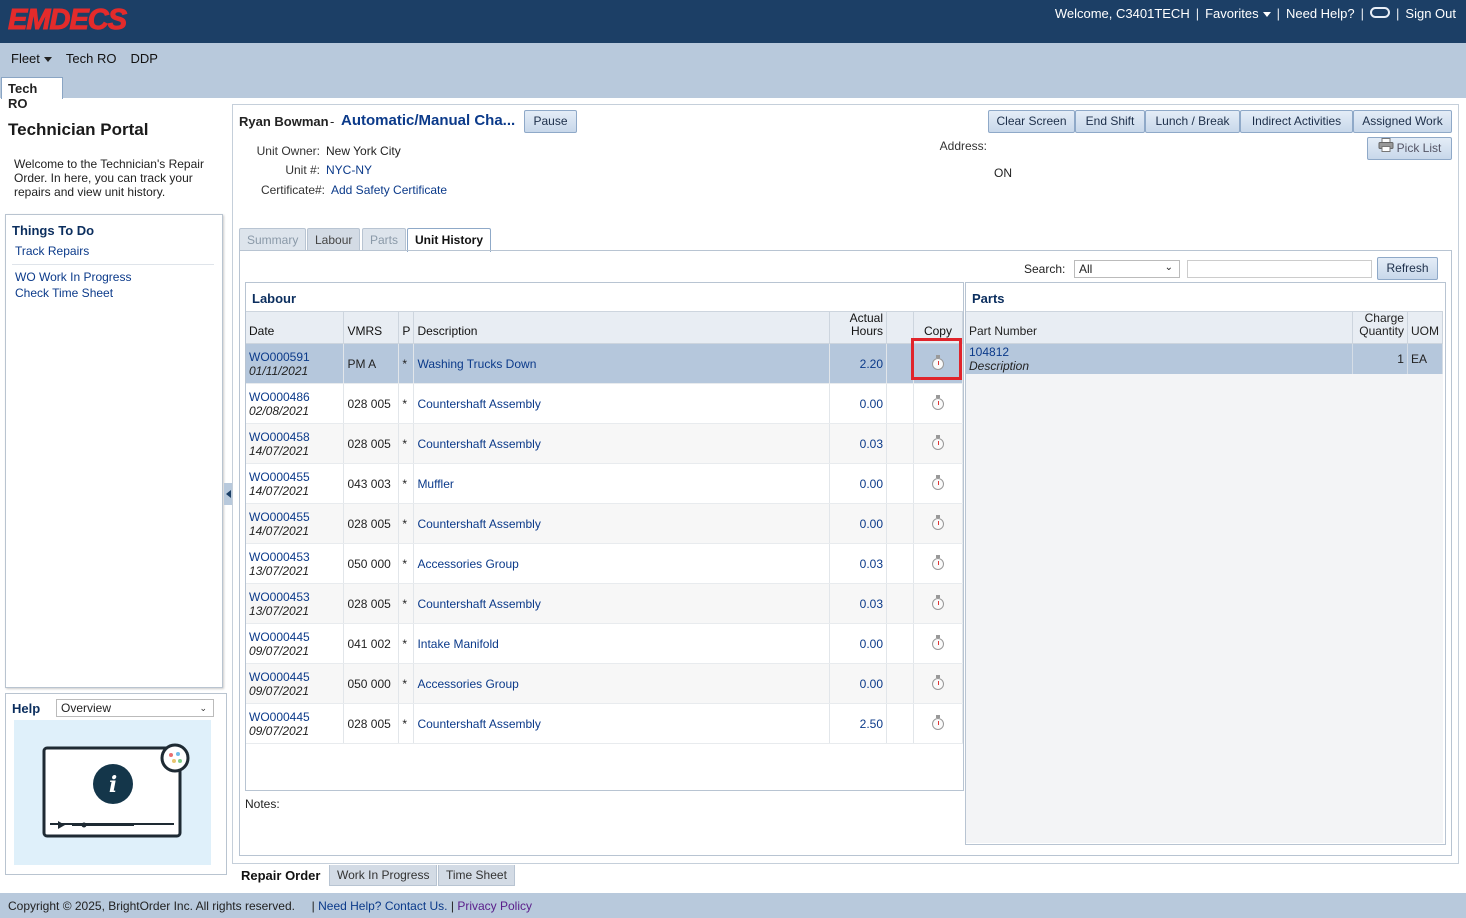  Describe the element at coordinates (1320, 13) in the screenshot. I see `need-help-link: Need Help?` at that location.